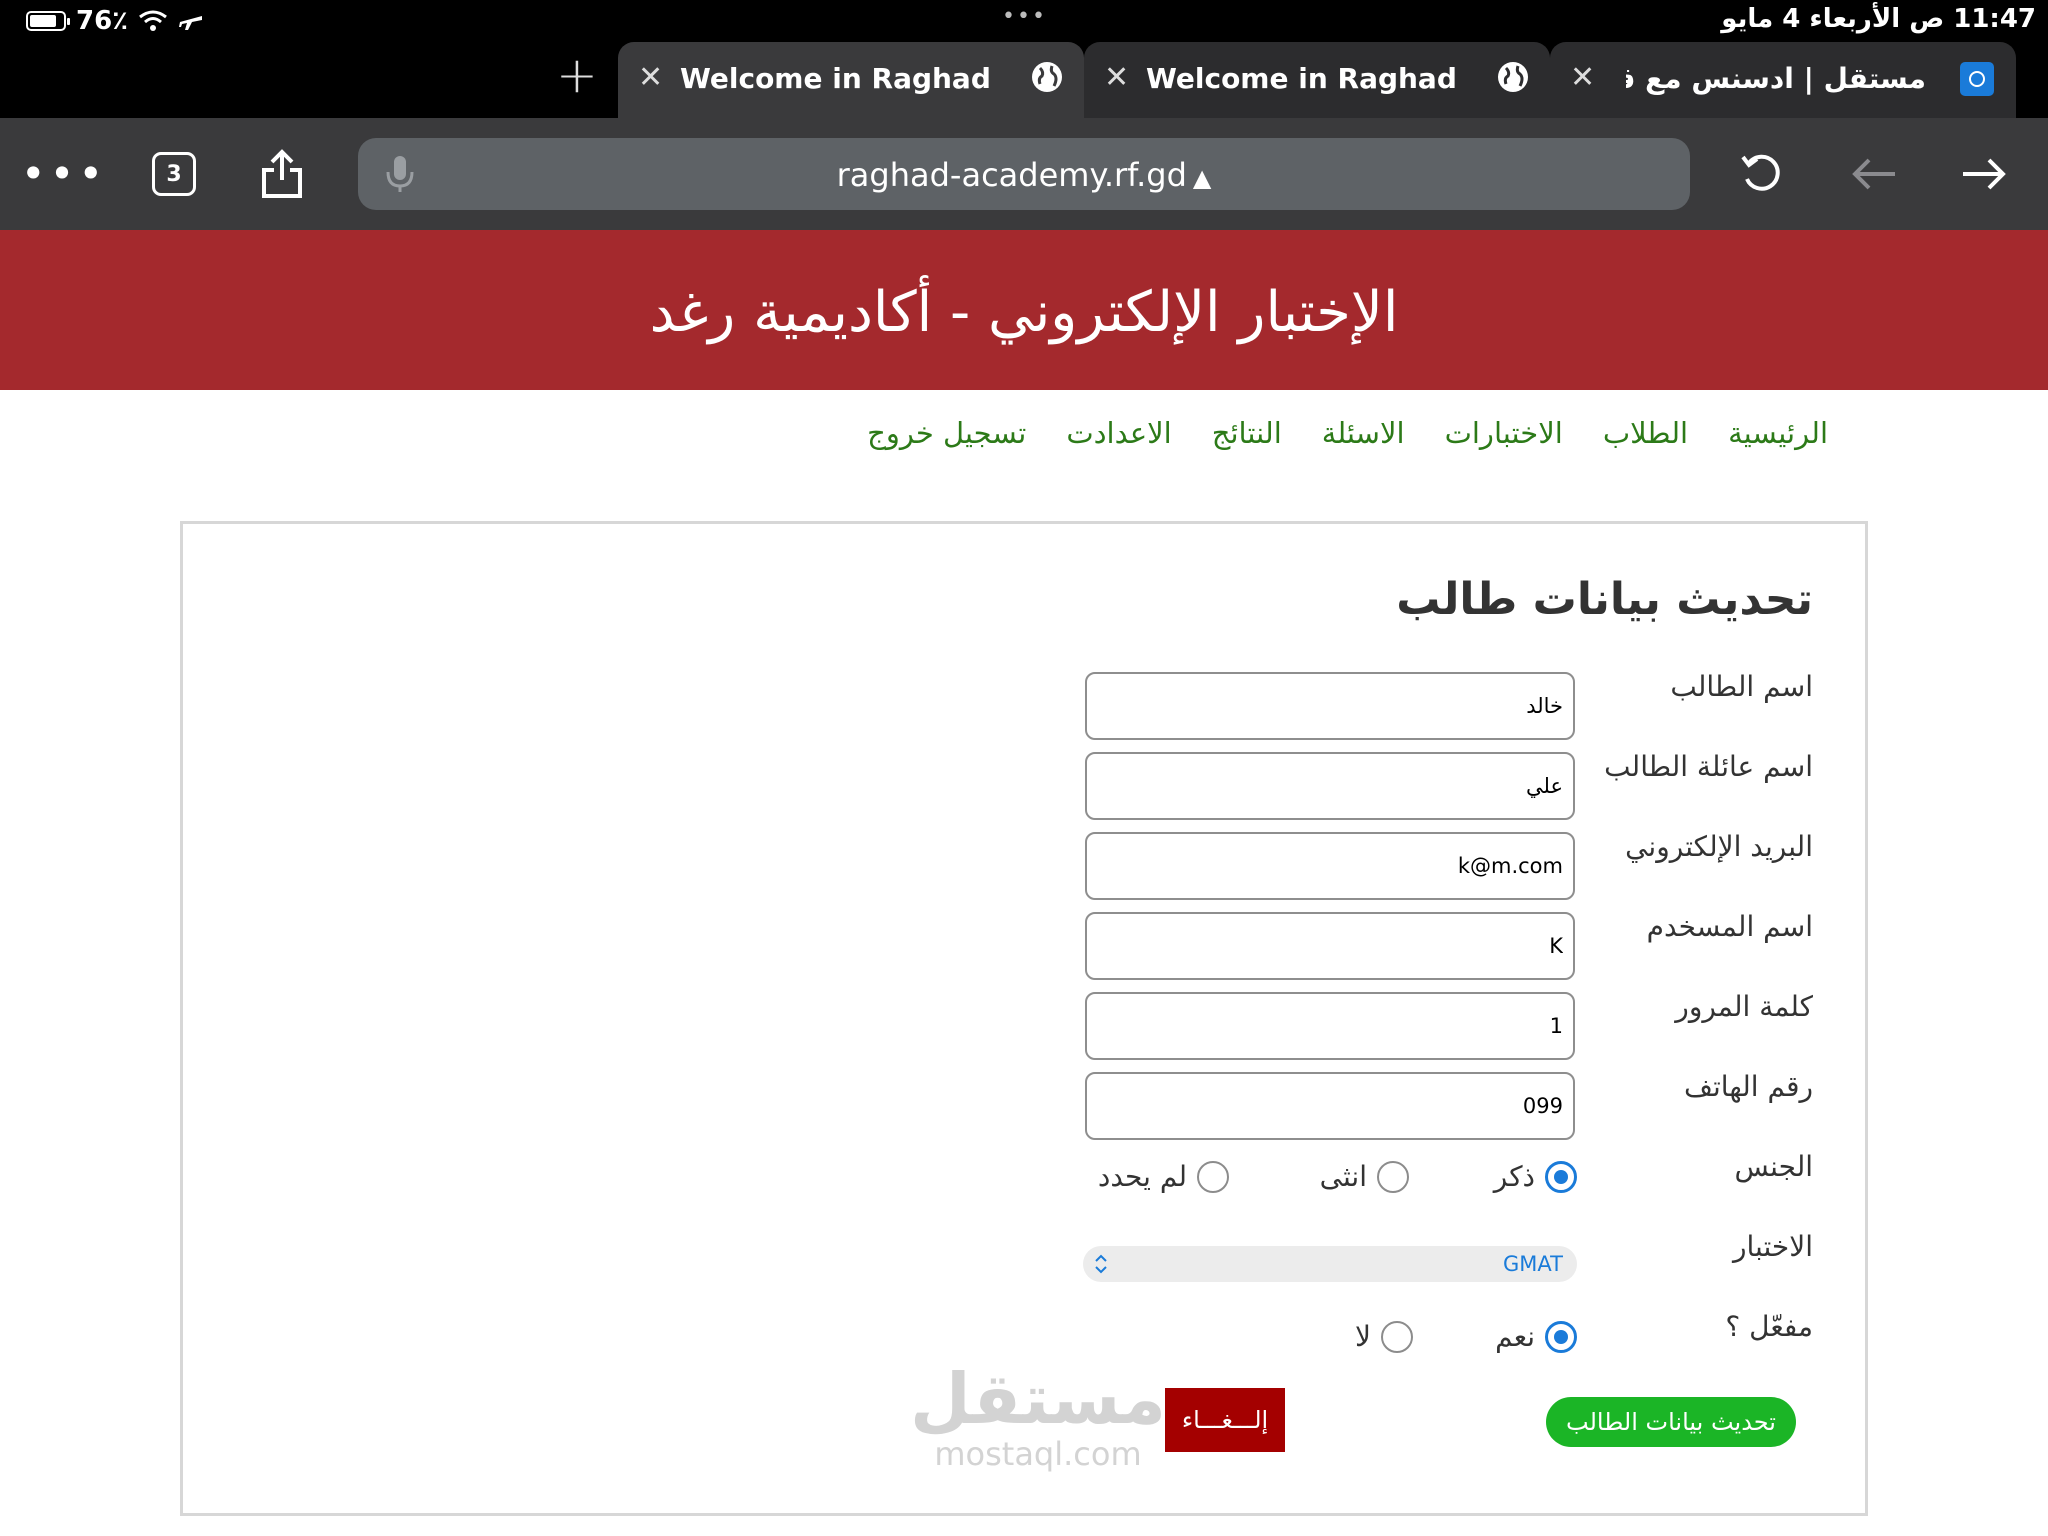 This screenshot has width=2048, height=1536. Describe the element at coordinates (1330, 866) in the screenshot. I see `email-input` at that location.